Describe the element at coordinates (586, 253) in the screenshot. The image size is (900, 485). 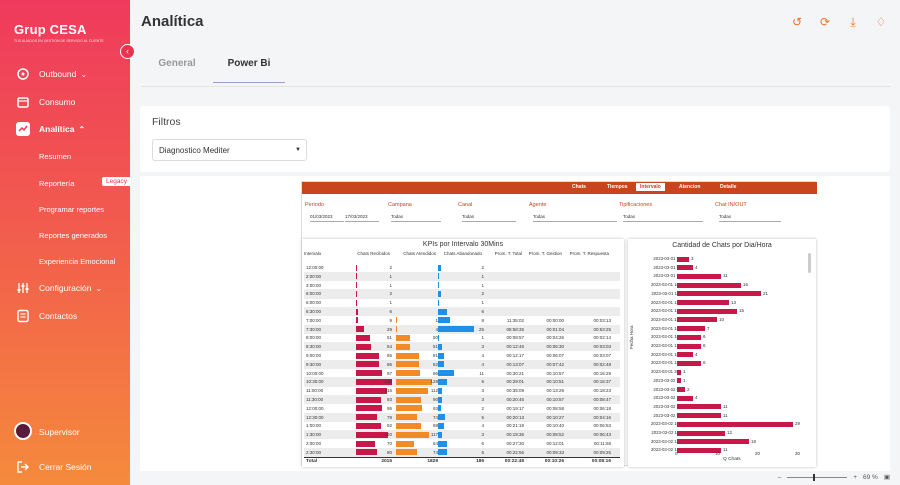
I see `kpi-column-header: Prom. T. Respuesta` at that location.